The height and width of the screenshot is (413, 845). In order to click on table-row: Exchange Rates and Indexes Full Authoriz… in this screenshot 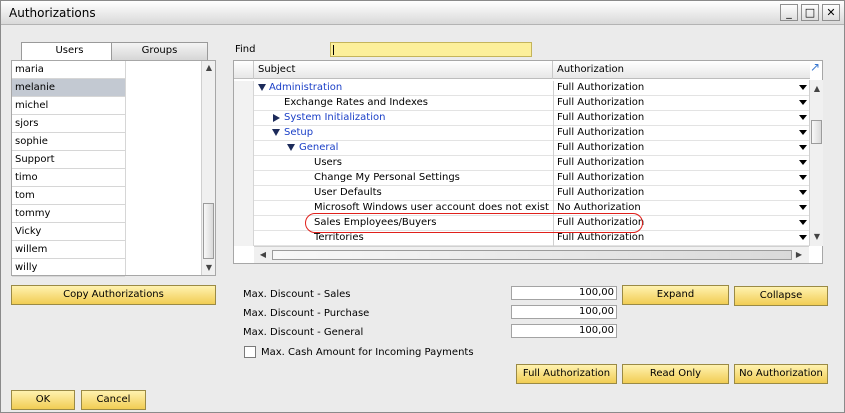, I will do `click(522, 103)`.